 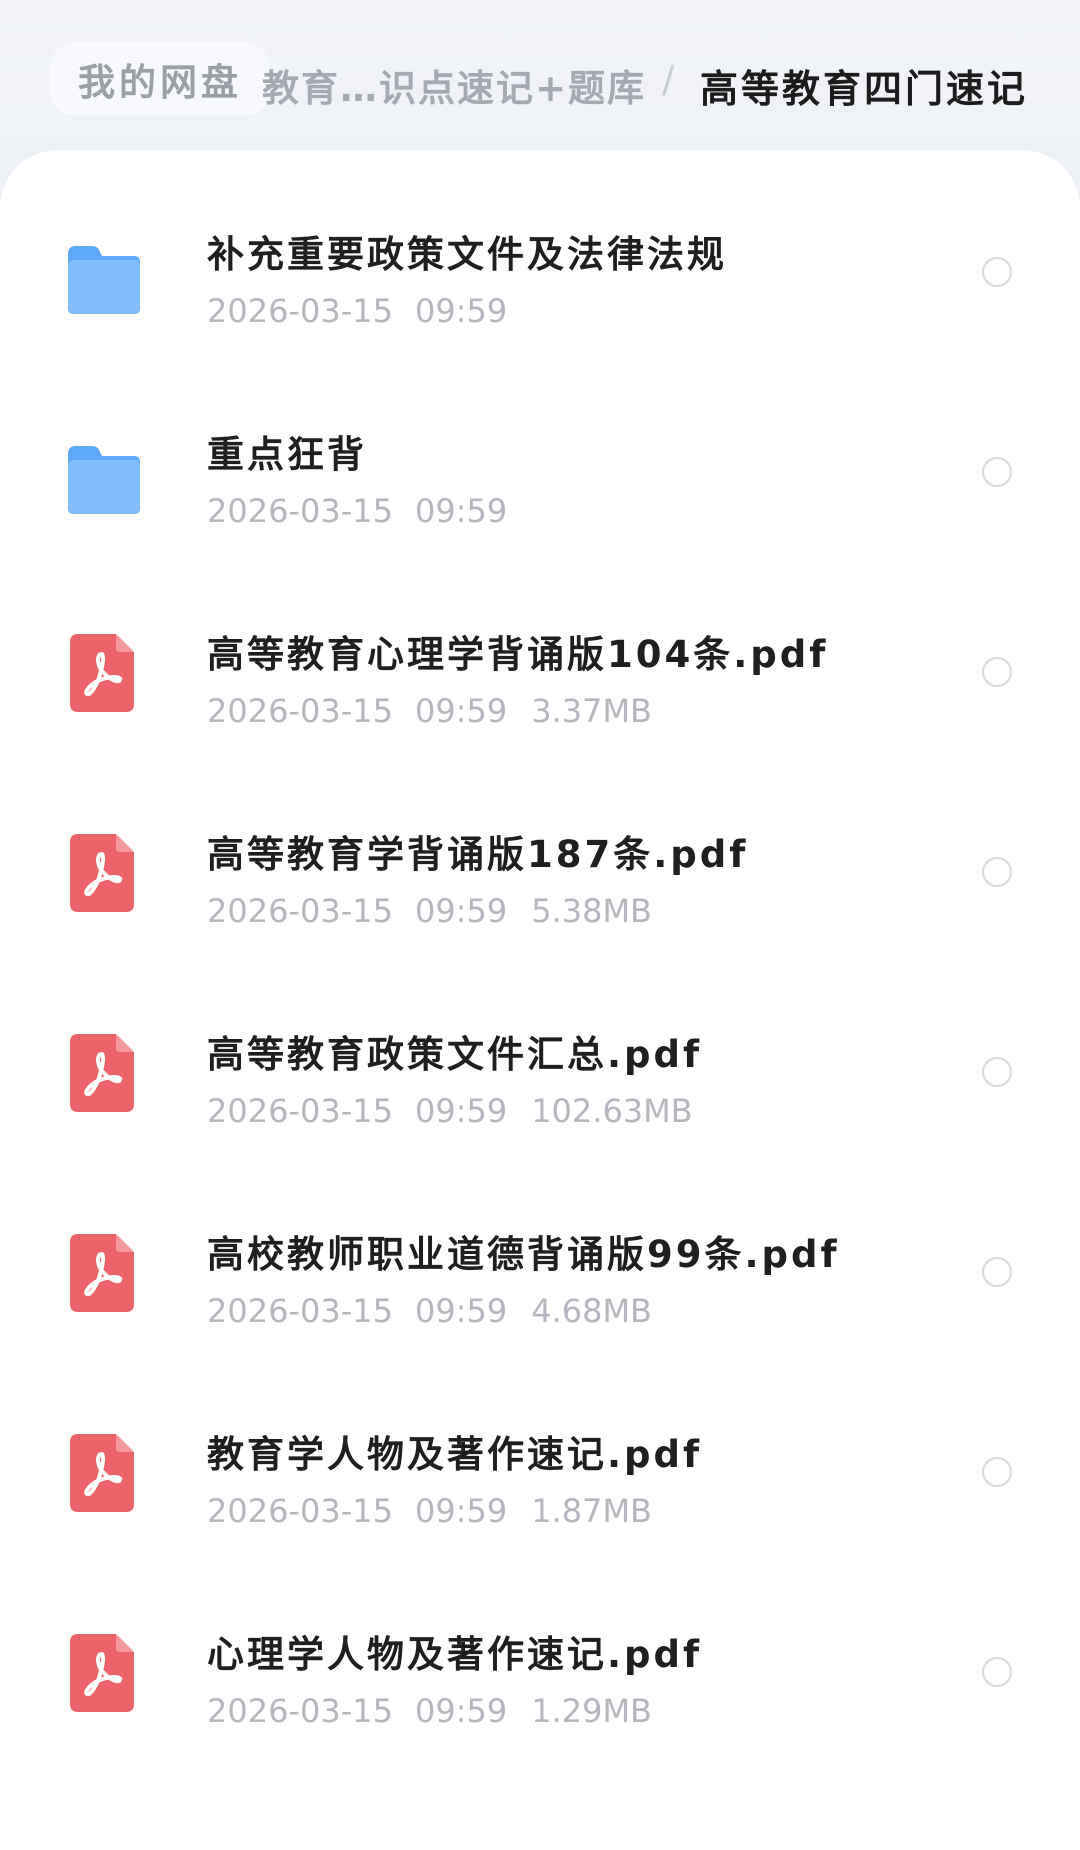 I want to click on file-meta: 2026-03-15 09:59 4.68MB, so click(x=429, y=1311).